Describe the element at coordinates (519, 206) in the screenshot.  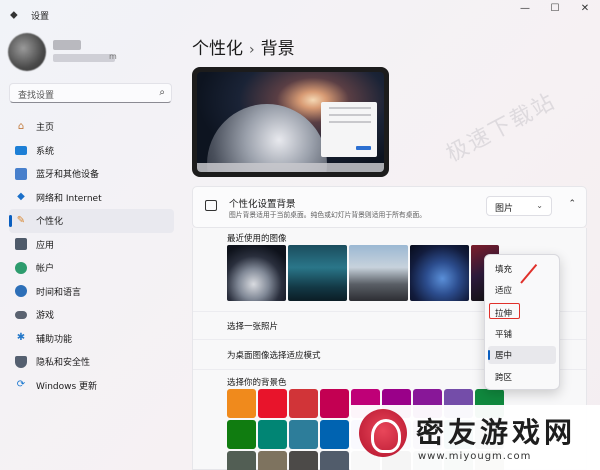
I see `background-type-dropdown: 图片 ⌄` at that location.